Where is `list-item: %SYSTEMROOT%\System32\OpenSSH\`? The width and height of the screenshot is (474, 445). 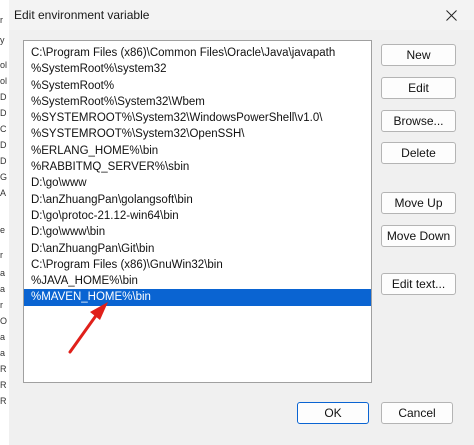
list-item: %SYSTEMROOT%\System32\OpenSSH\ is located at coordinates (197, 134).